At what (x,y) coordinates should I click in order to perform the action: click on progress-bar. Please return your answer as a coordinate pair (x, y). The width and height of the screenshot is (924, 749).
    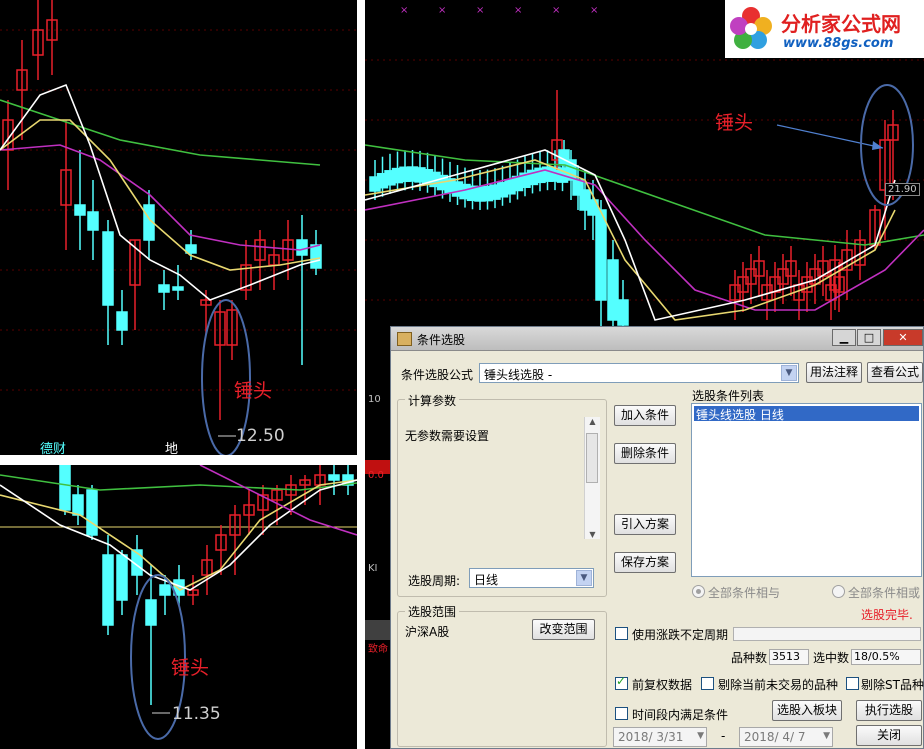
    Looking at the image, I should click on (827, 634).